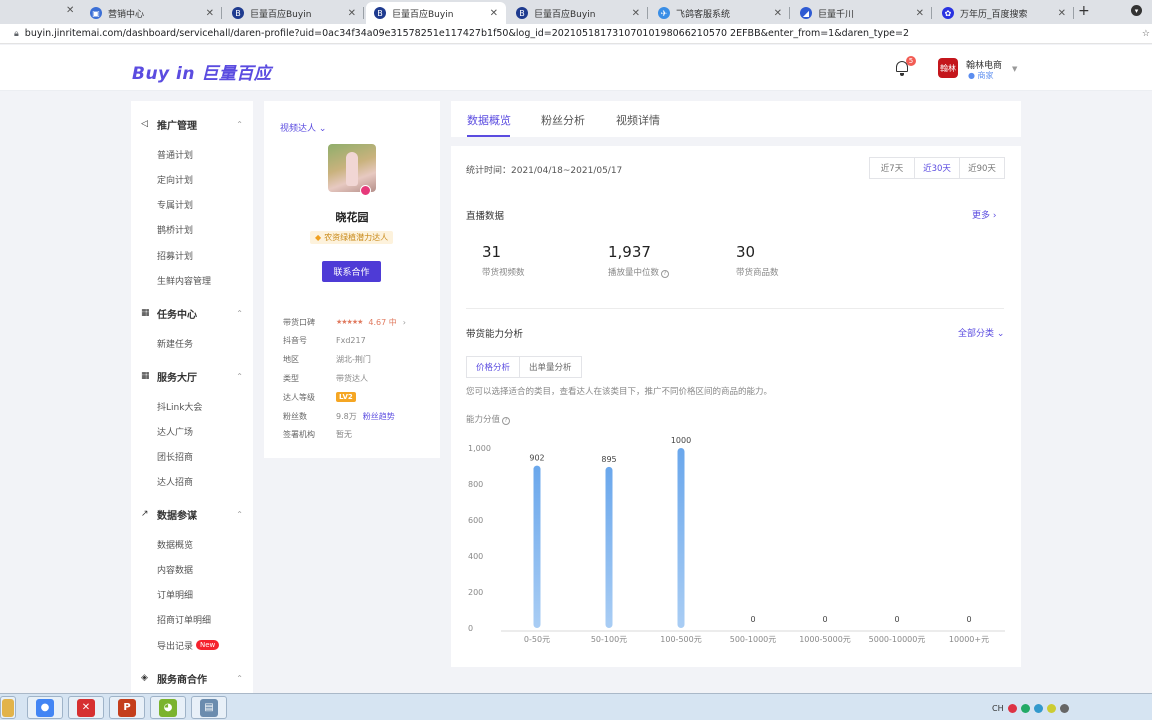 The height and width of the screenshot is (720, 1152). Describe the element at coordinates (1064, 708) in the screenshot. I see `volume-icon` at that location.